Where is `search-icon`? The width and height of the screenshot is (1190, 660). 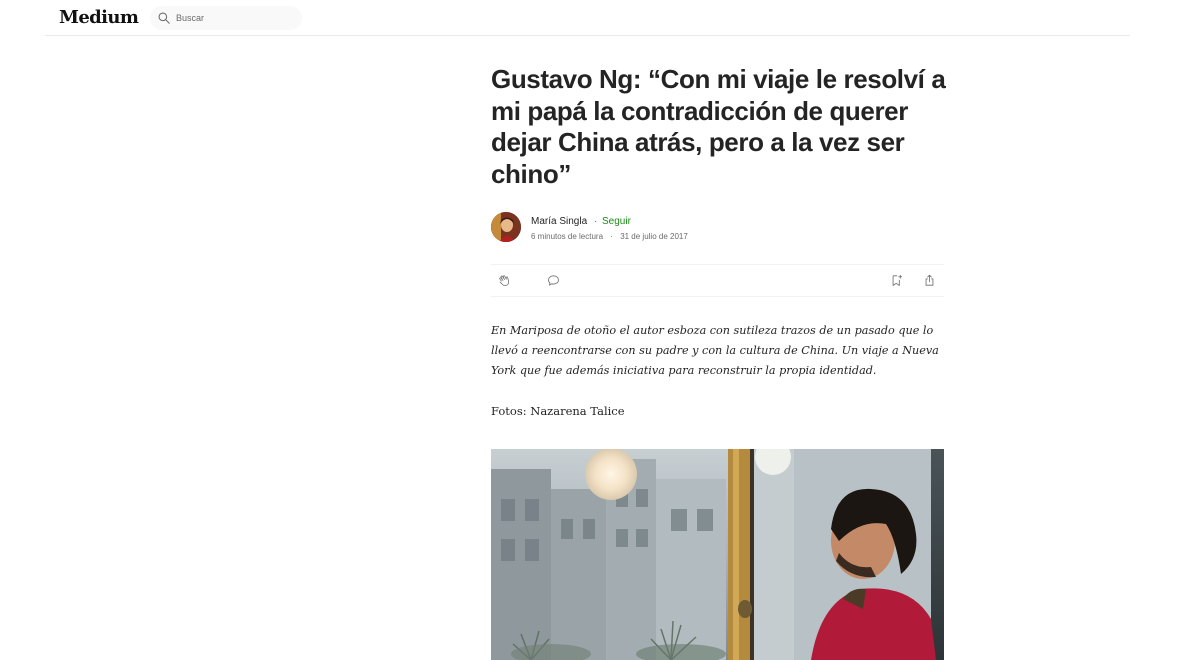 search-icon is located at coordinates (164, 18).